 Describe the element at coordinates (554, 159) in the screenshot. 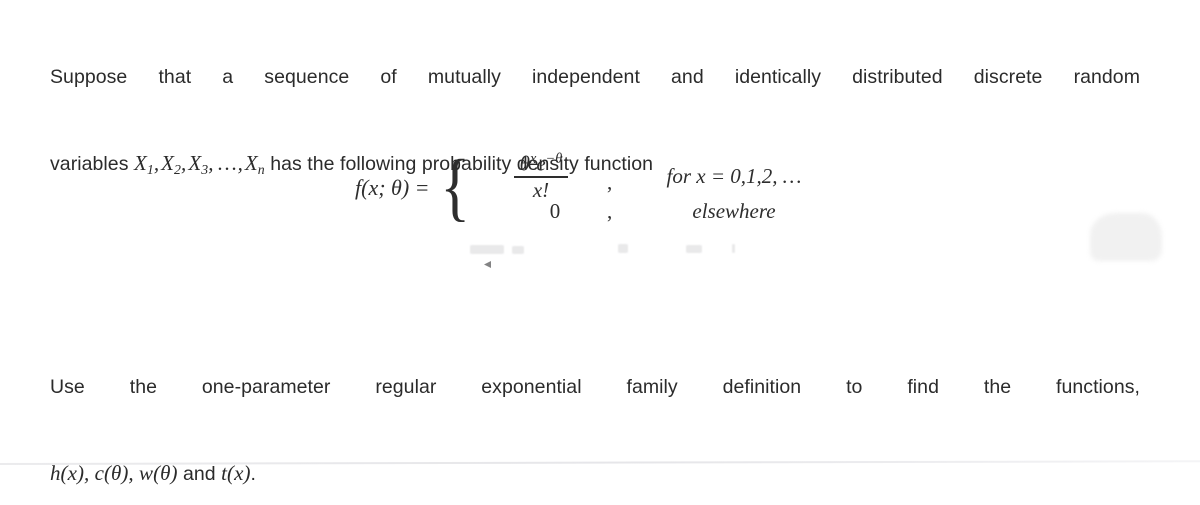

I see `e-exponent: −θ` at that location.